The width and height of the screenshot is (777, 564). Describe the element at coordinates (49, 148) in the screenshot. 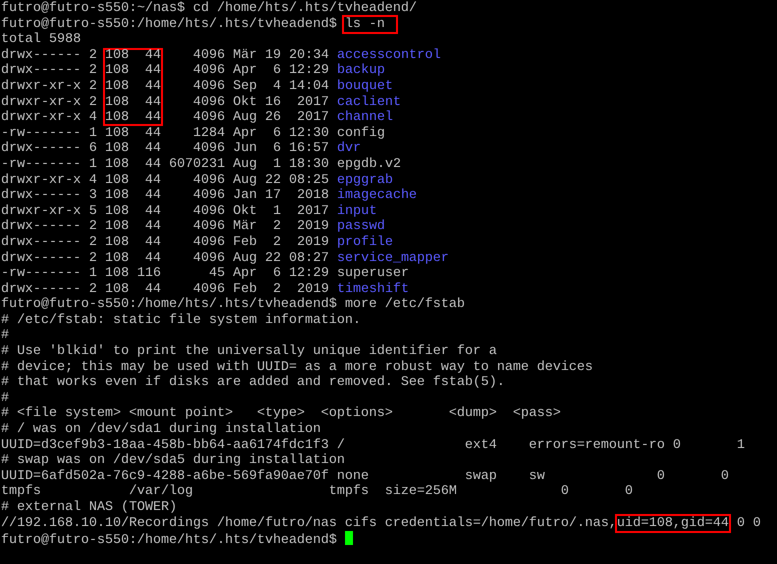

I see `file-mode: drwx------ 6` at that location.